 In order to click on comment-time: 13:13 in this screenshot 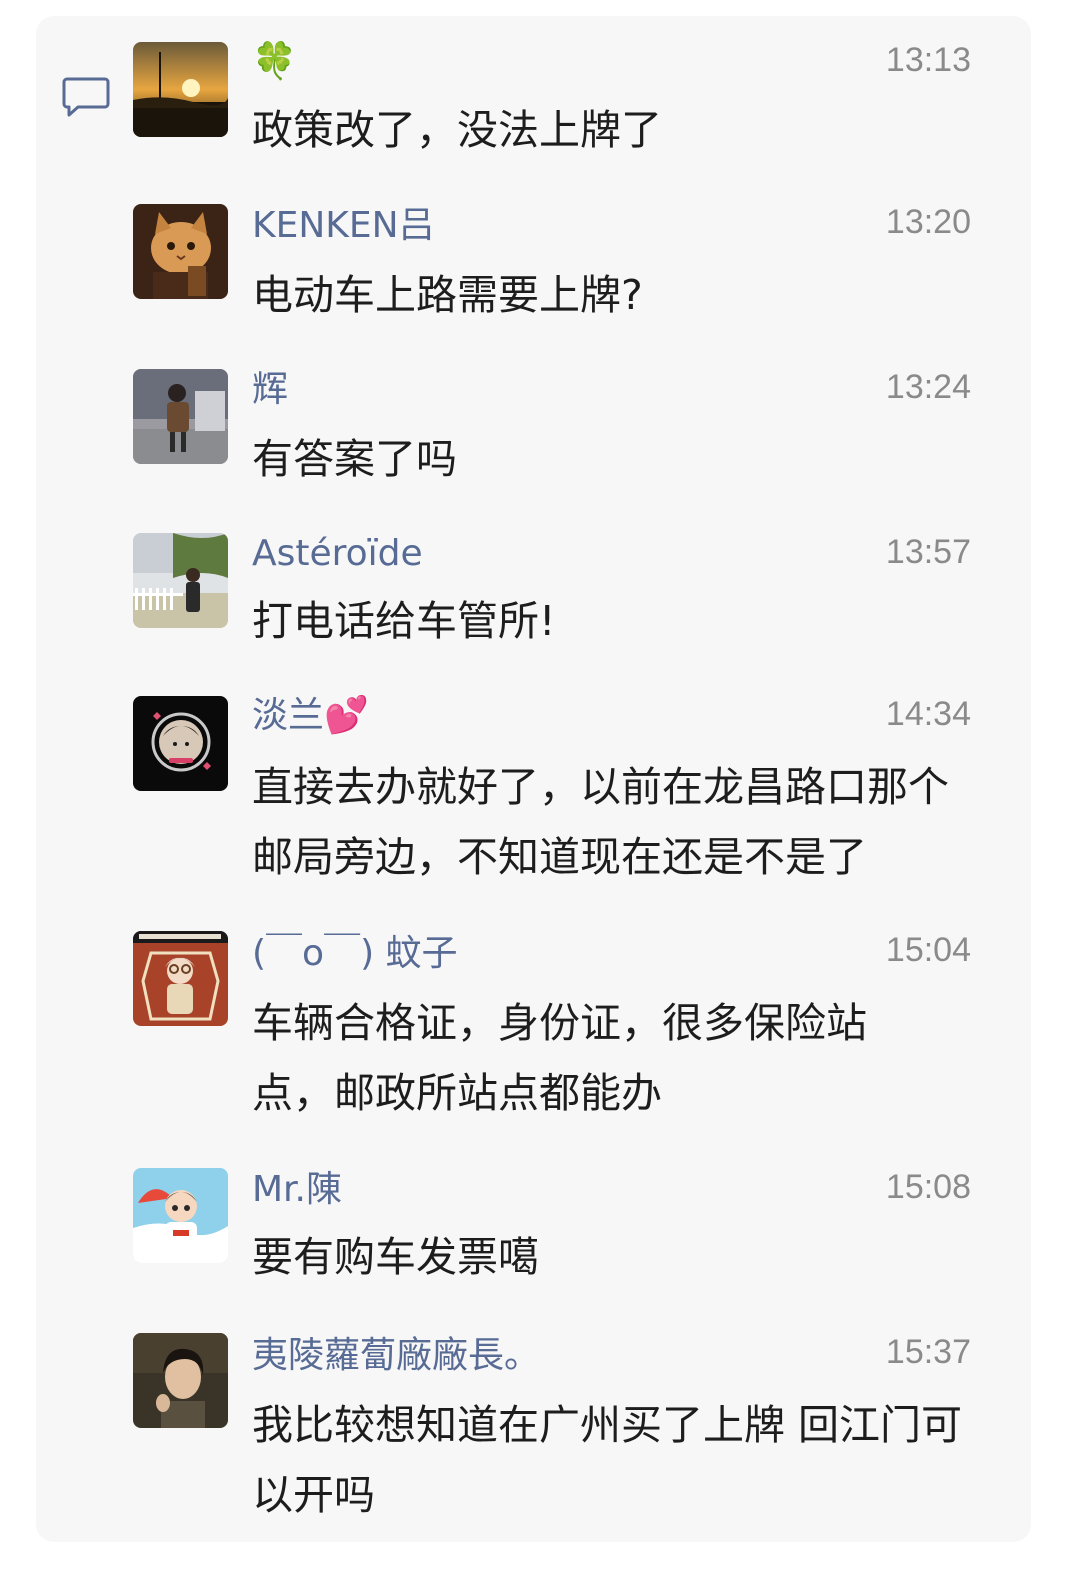, I will do `click(928, 60)`.